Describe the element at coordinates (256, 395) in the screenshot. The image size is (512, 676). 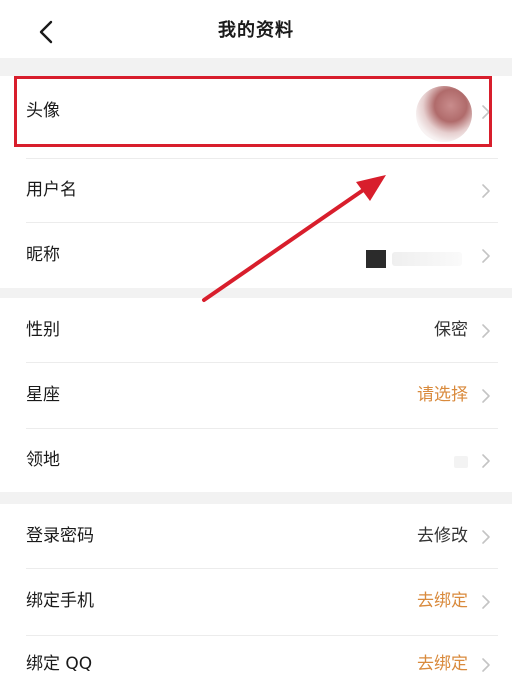
I see `row-zodiac: 星座 请选择` at that location.